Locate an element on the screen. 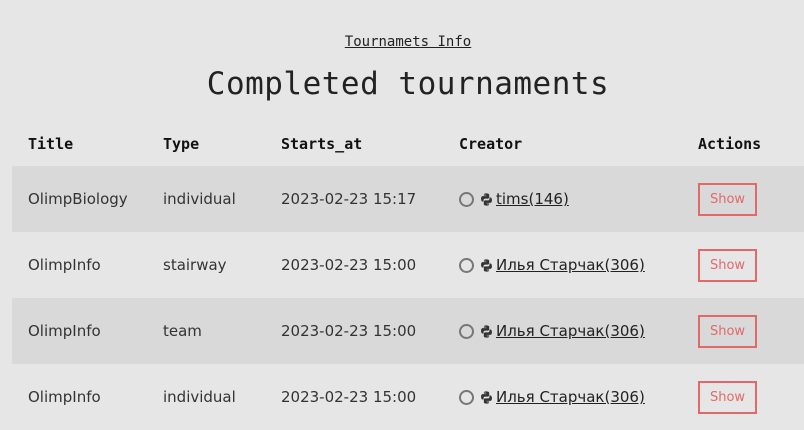 The height and width of the screenshot is (430, 804). column-header-creator: Creator is located at coordinates (491, 144).